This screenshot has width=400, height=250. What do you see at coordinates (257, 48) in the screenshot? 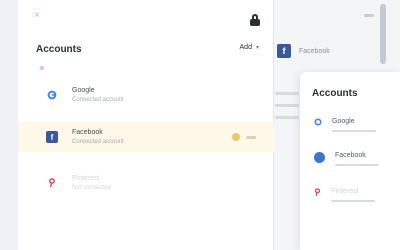
I see `chevron-down-icon: ▾` at bounding box center [257, 48].